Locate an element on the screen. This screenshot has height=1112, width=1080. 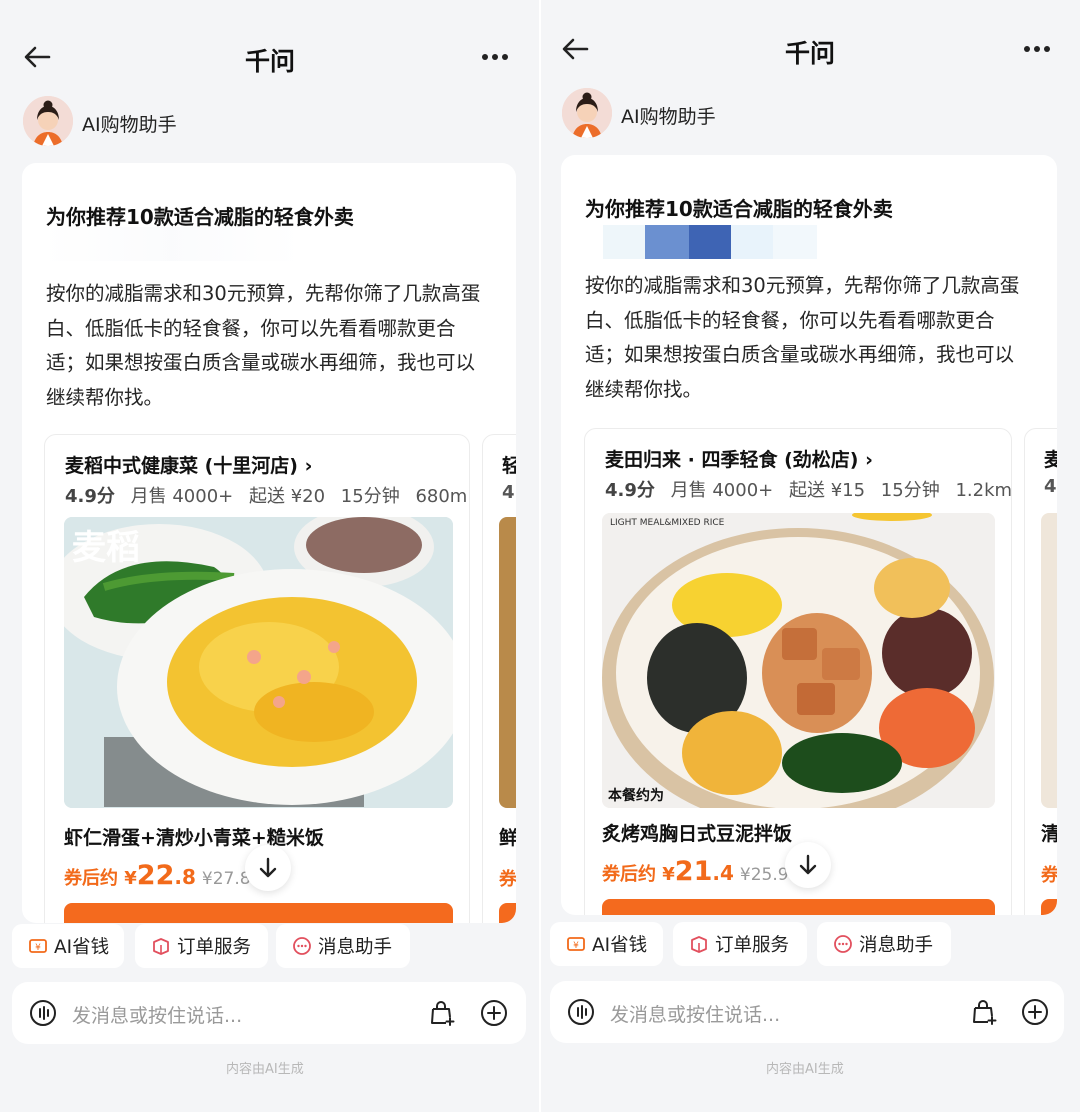
chevron-right-icon: › is located at coordinates (869, 460).